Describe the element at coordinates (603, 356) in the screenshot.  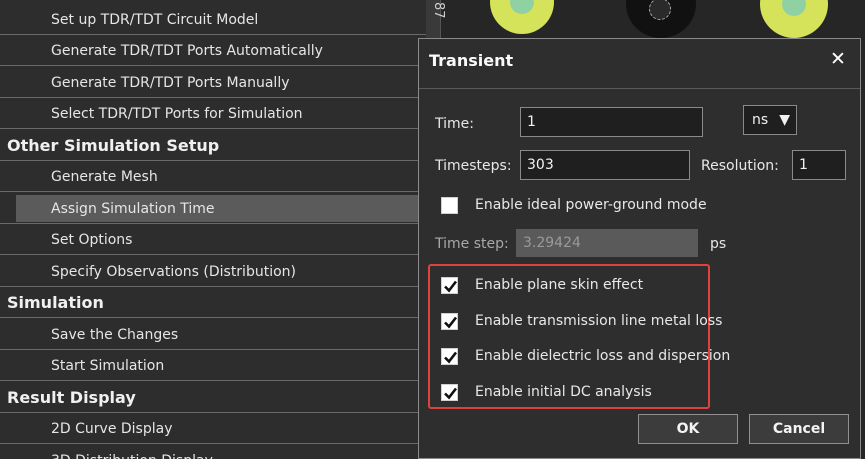
I see `checkbox-label: Enable dielectric loss and dispersion` at that location.